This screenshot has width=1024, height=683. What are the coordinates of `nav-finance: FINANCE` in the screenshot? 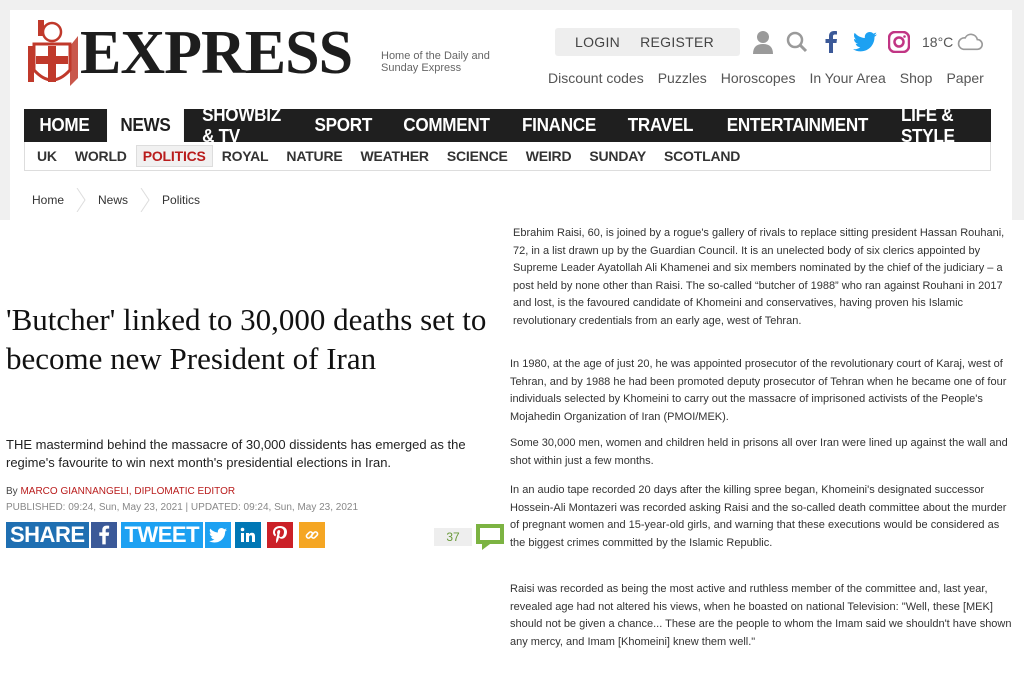 It's located at (559, 125).